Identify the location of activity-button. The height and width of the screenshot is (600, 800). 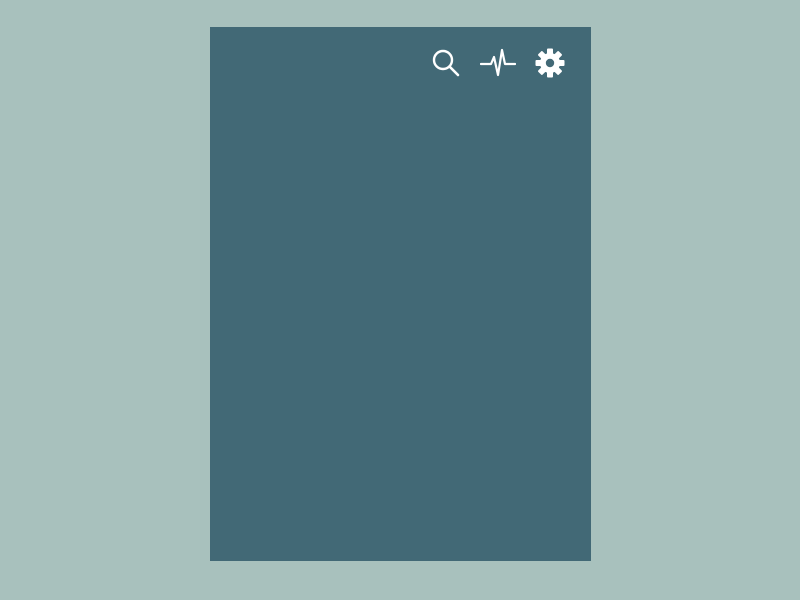
(498, 63).